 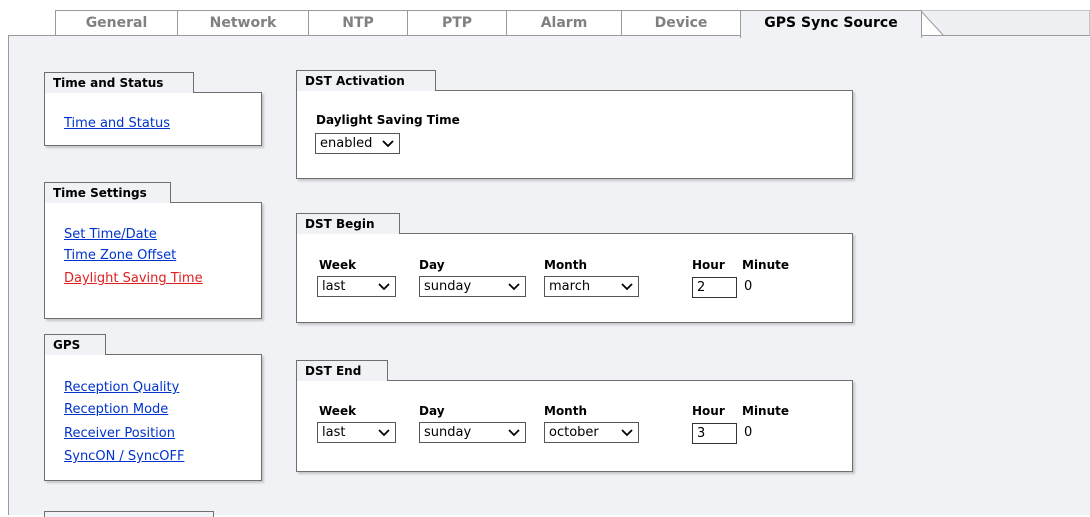 What do you see at coordinates (748, 286) in the screenshot?
I see `value-begin-minute: 0` at bounding box center [748, 286].